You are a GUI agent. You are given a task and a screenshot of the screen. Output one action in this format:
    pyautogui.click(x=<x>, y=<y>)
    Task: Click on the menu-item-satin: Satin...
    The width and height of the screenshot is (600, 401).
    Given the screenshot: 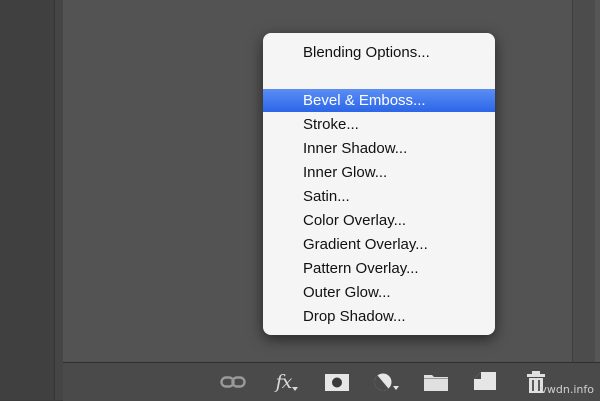 What is the action you would take?
    pyautogui.click(x=379, y=196)
    